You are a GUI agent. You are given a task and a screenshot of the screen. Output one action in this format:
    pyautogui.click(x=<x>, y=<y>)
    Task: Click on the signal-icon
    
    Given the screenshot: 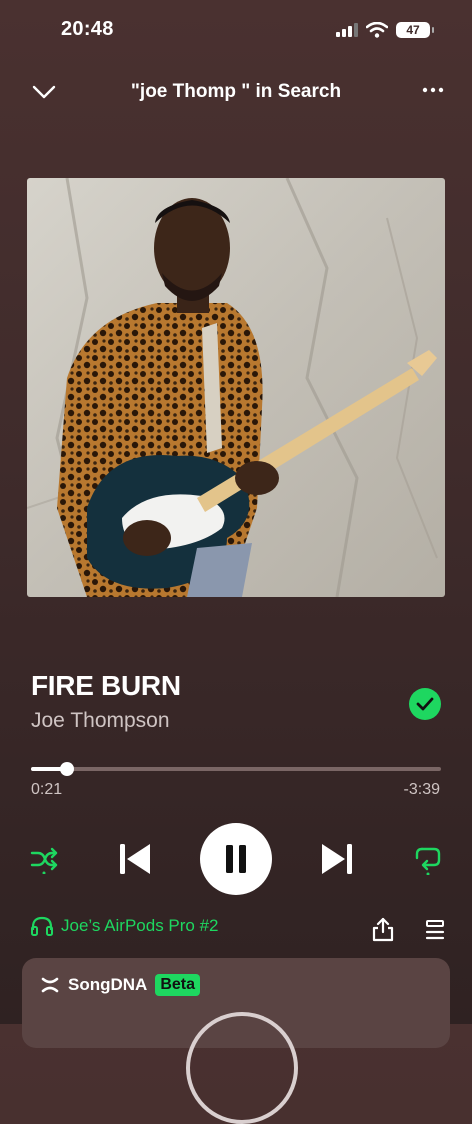 What is the action you would take?
    pyautogui.click(x=347, y=30)
    